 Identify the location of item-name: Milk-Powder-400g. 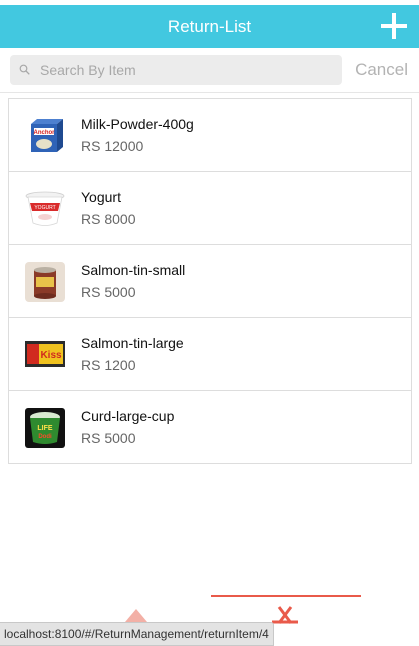
(137, 124).